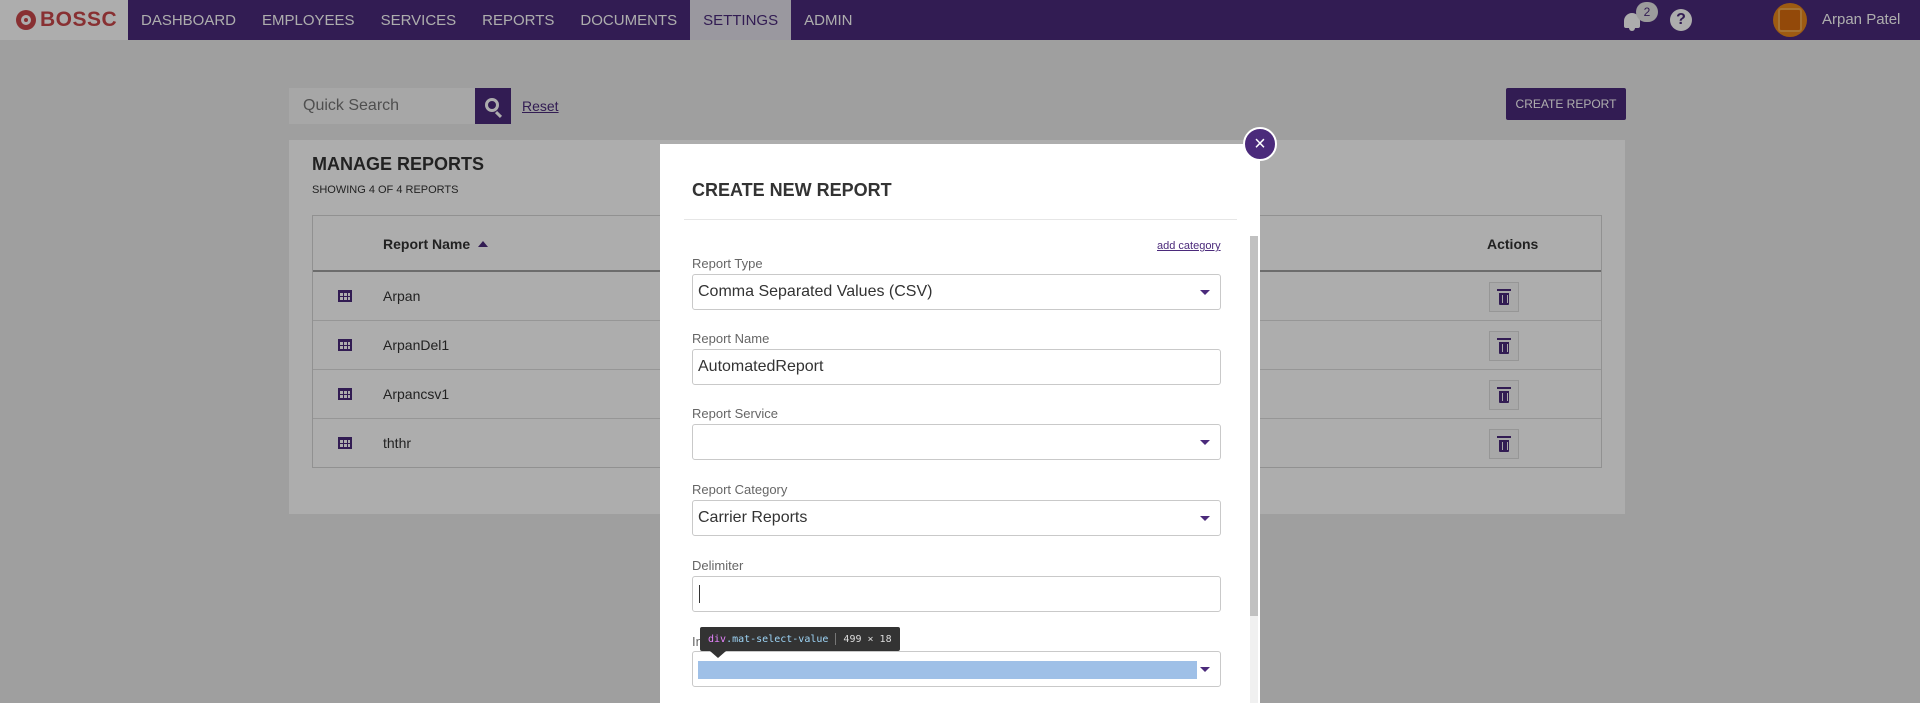 The width and height of the screenshot is (1920, 703). I want to click on dialog-scrollbar, so click(1254, 469).